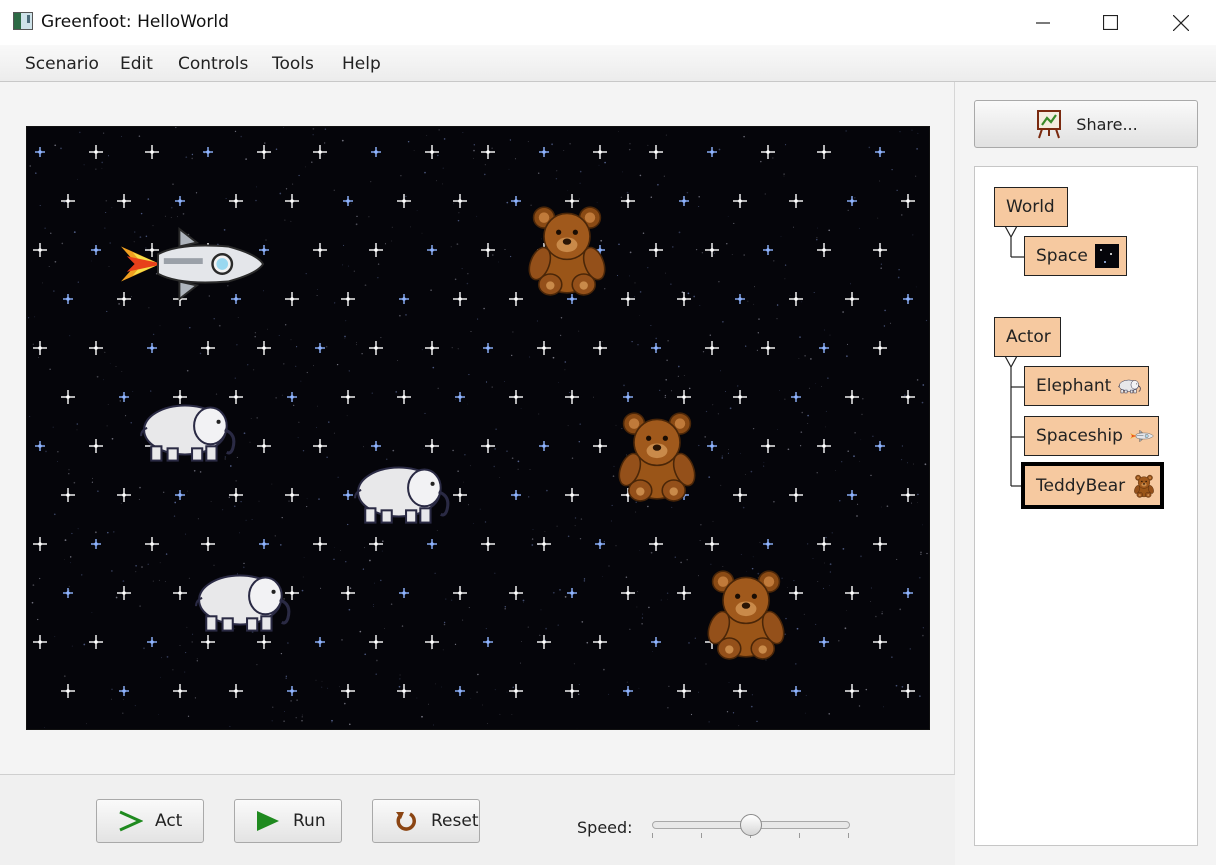 The image size is (1216, 865). I want to click on menu-help: Help, so click(361, 64).